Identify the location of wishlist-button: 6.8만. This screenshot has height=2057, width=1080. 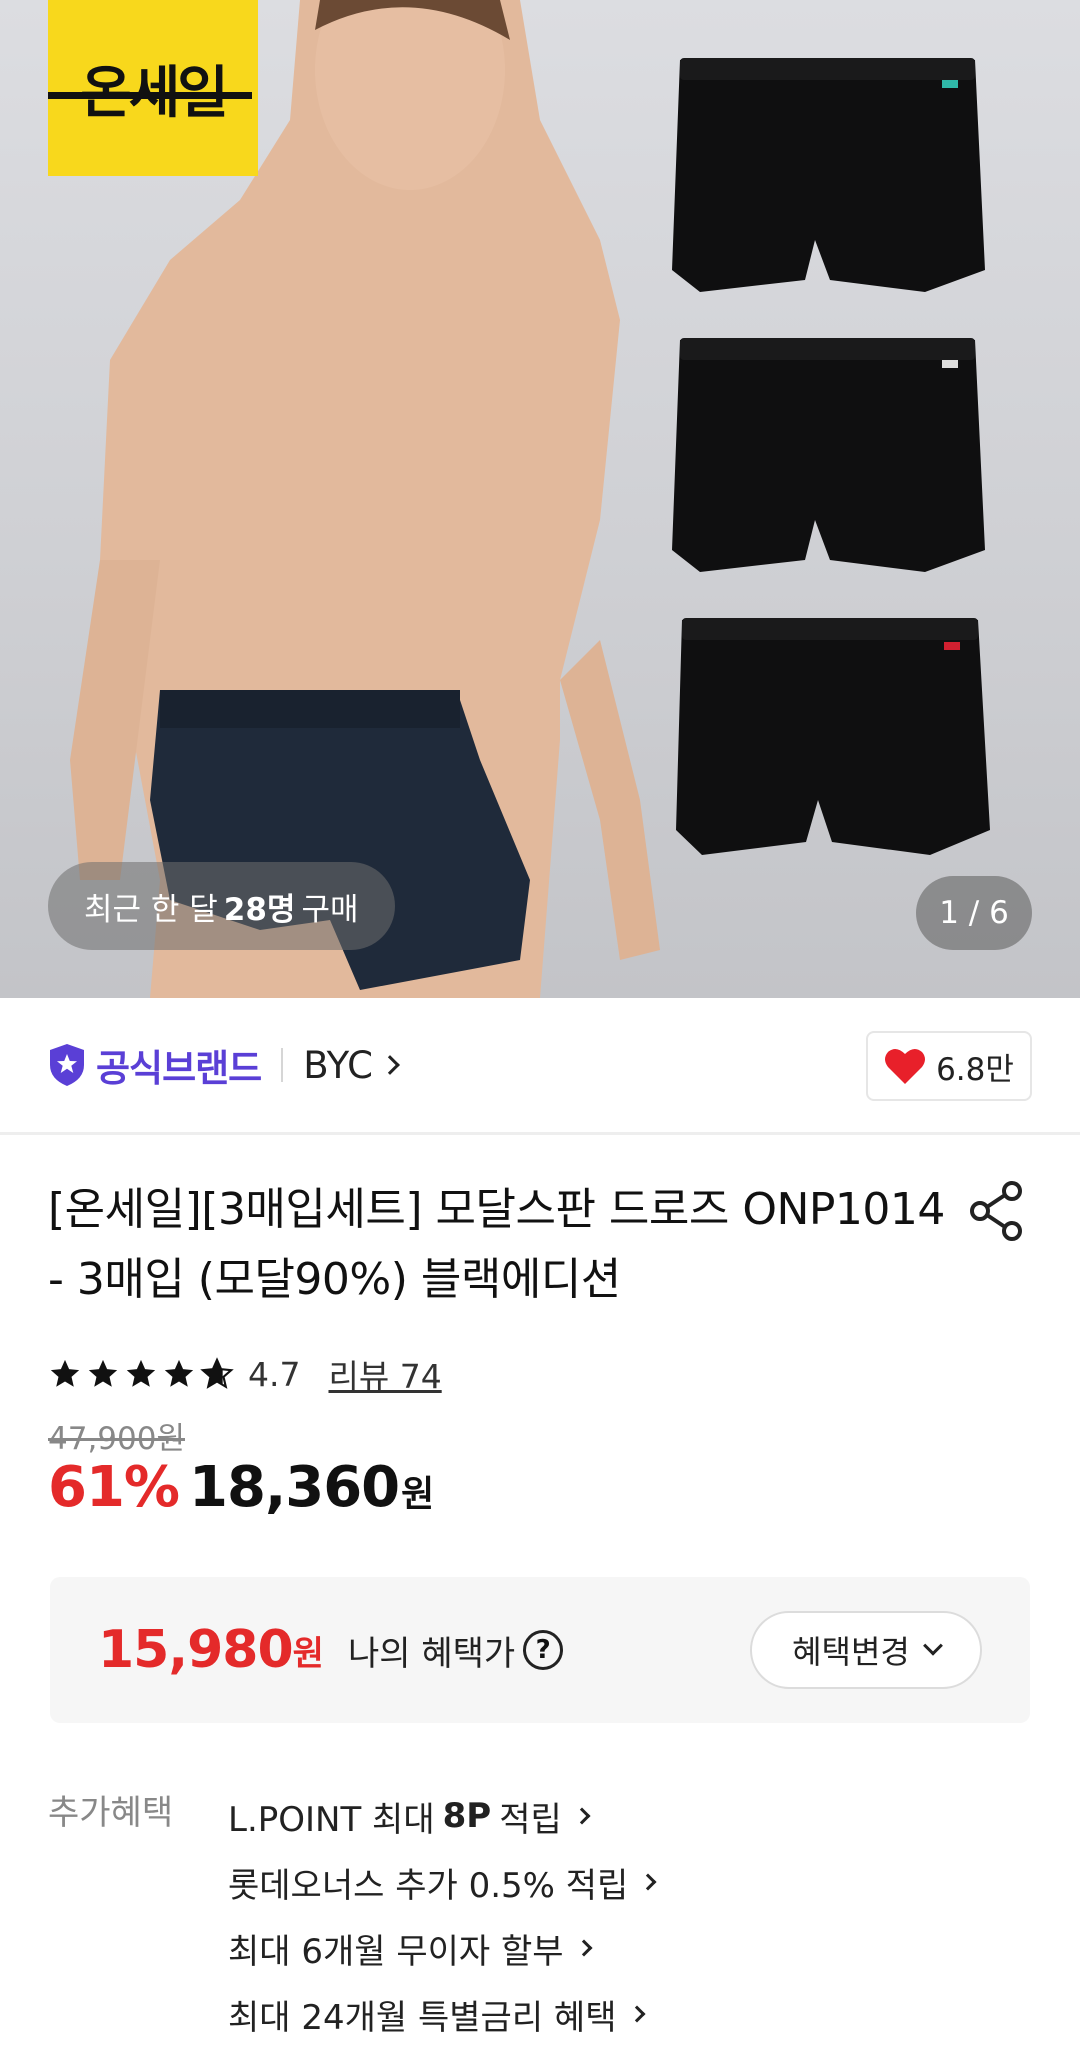
(949, 1066).